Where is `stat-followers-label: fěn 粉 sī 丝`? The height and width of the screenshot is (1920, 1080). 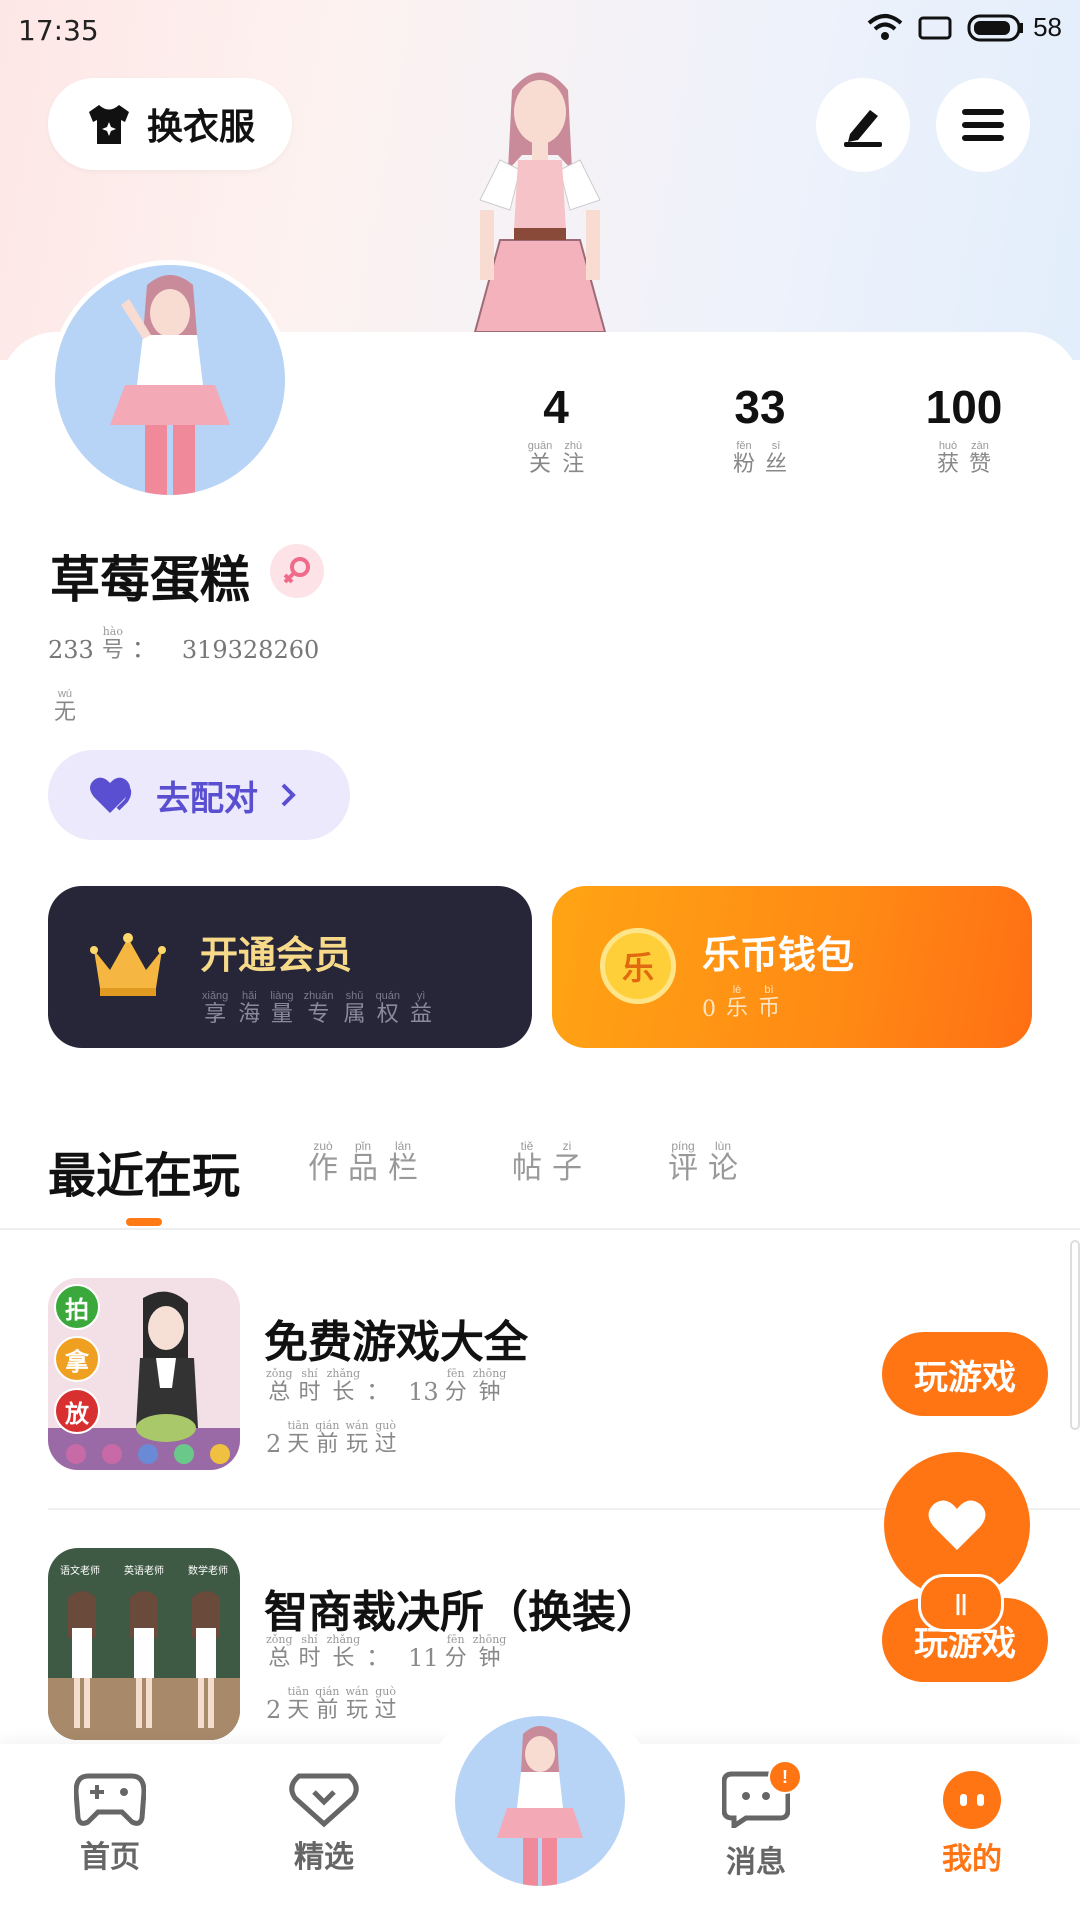 stat-followers-label: fěn 粉 sī 丝 is located at coordinates (760, 458).